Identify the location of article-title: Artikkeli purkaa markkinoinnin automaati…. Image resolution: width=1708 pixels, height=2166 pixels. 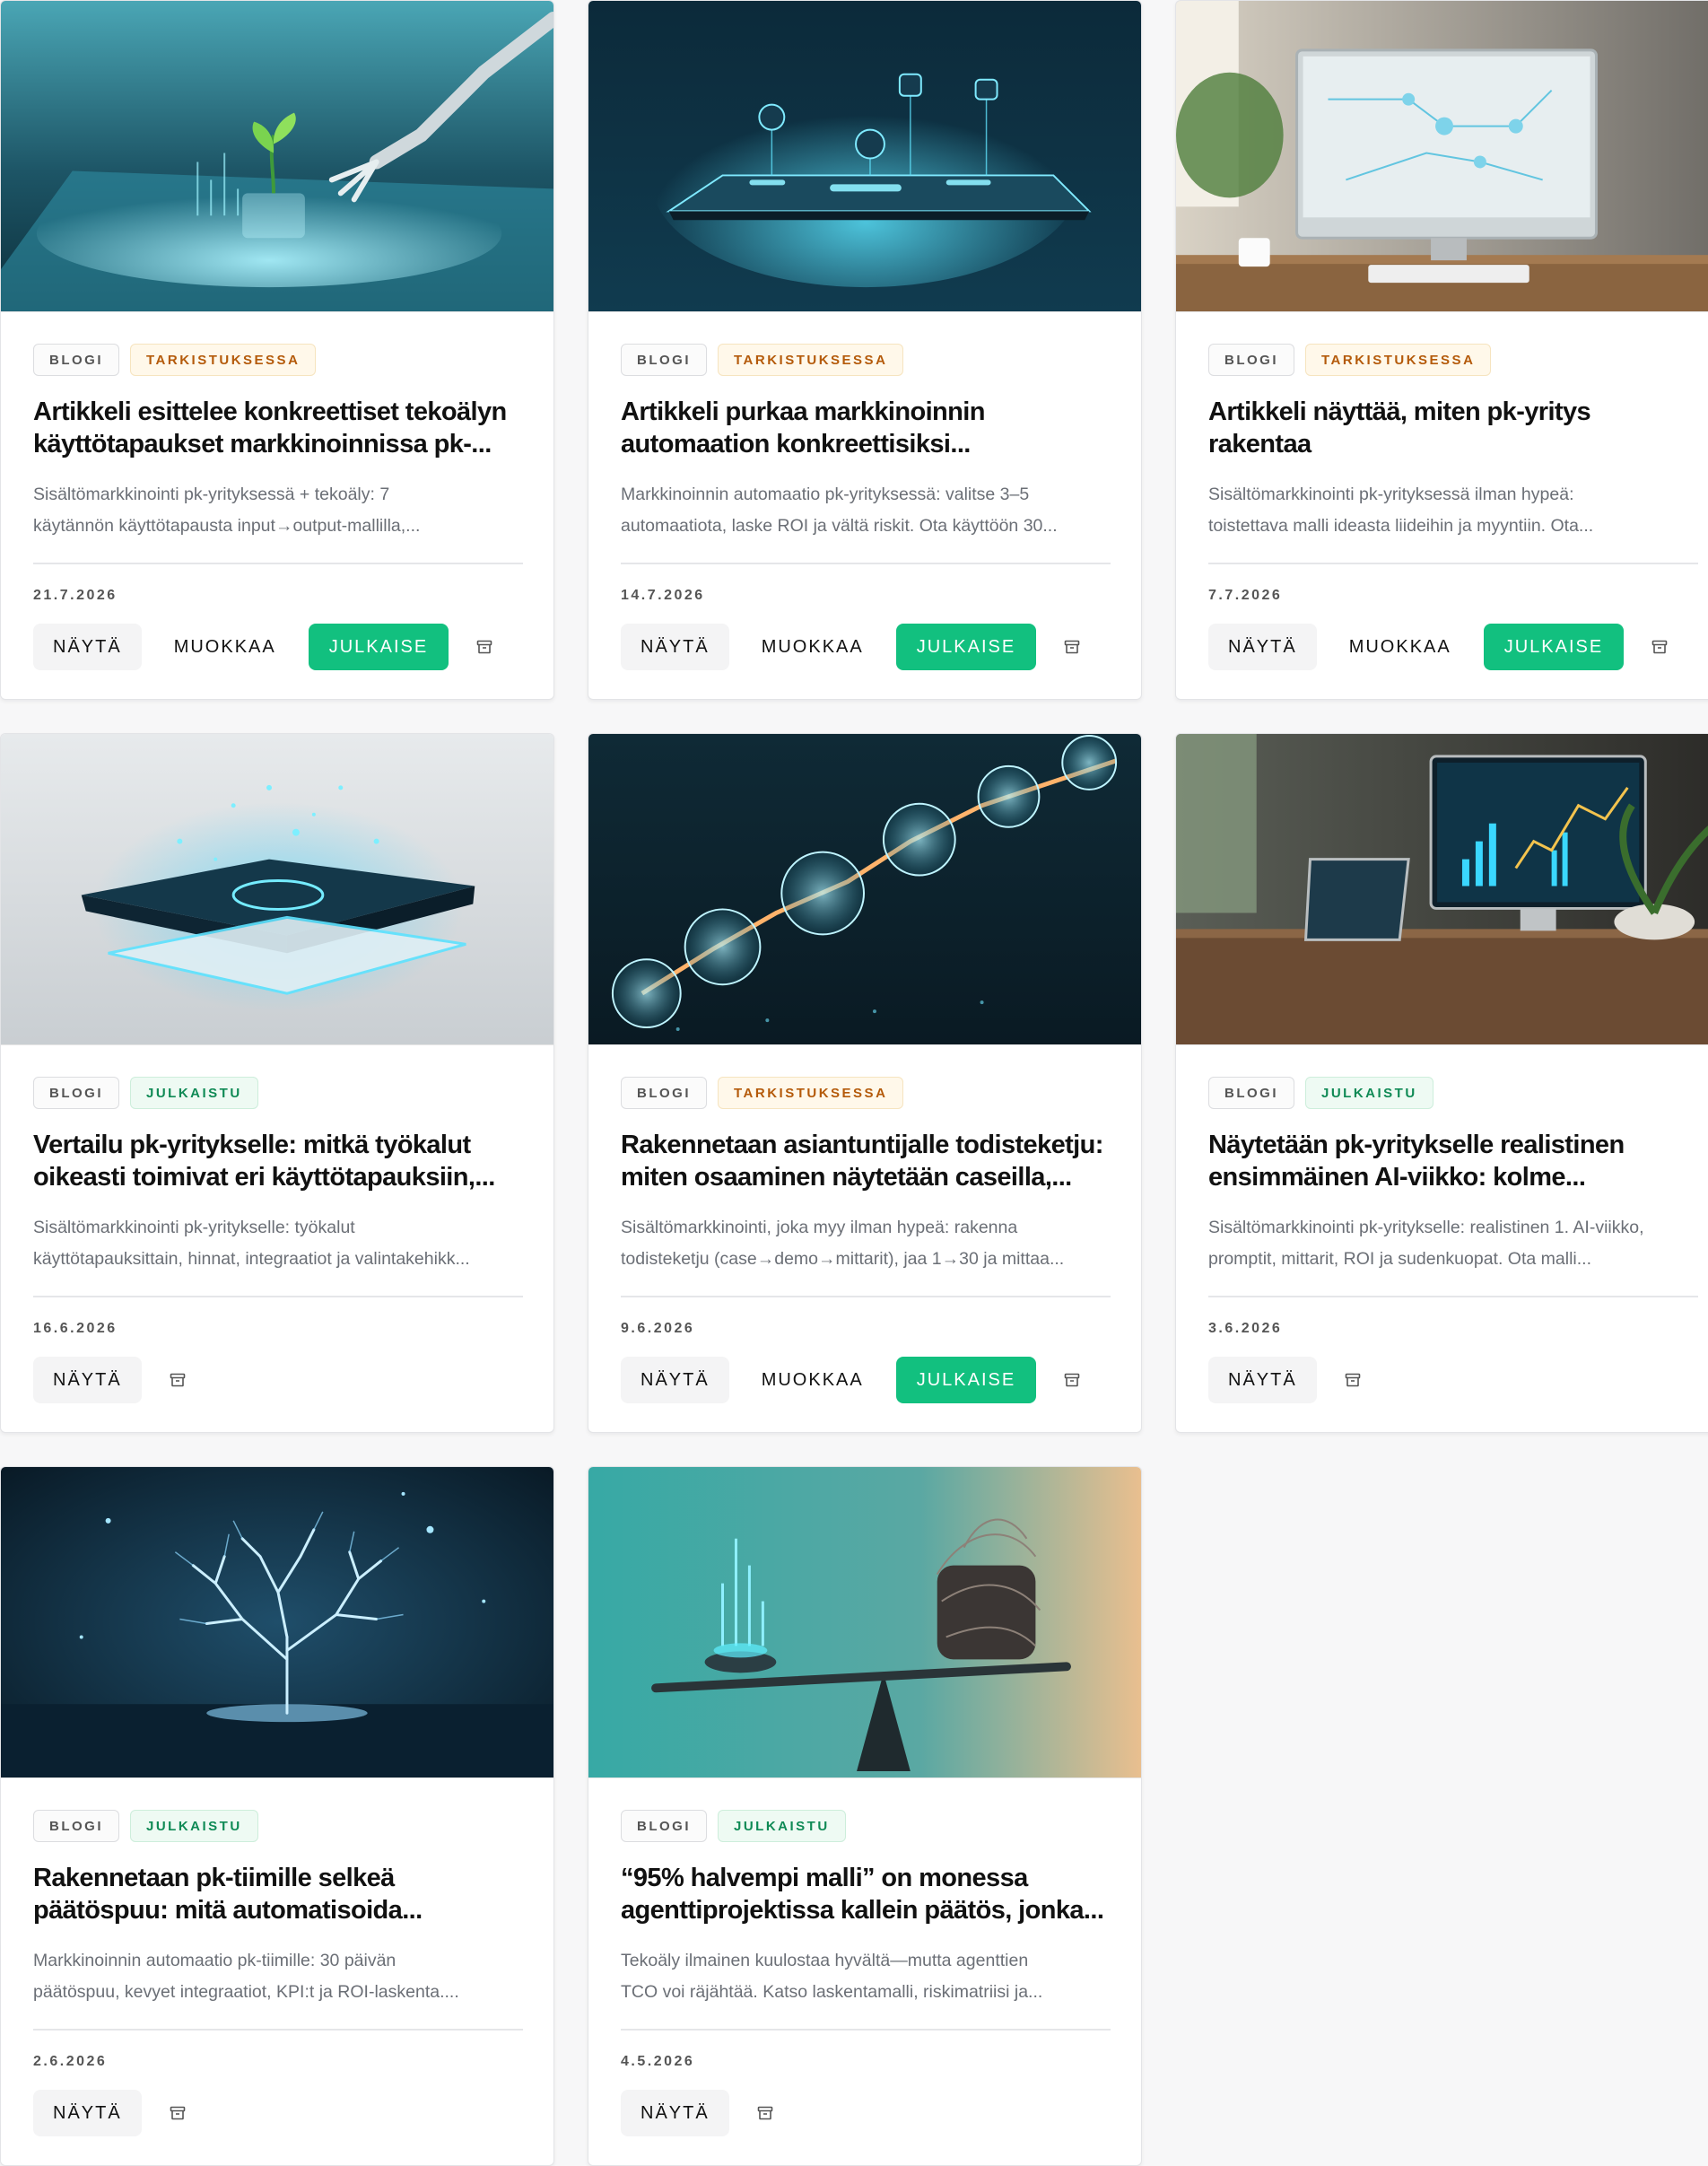
(865, 428).